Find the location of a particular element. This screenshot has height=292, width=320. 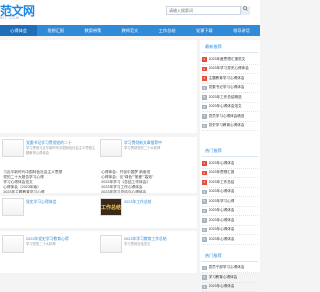

sidebar-item: 42023年心得体会 is located at coordinates (230, 193).